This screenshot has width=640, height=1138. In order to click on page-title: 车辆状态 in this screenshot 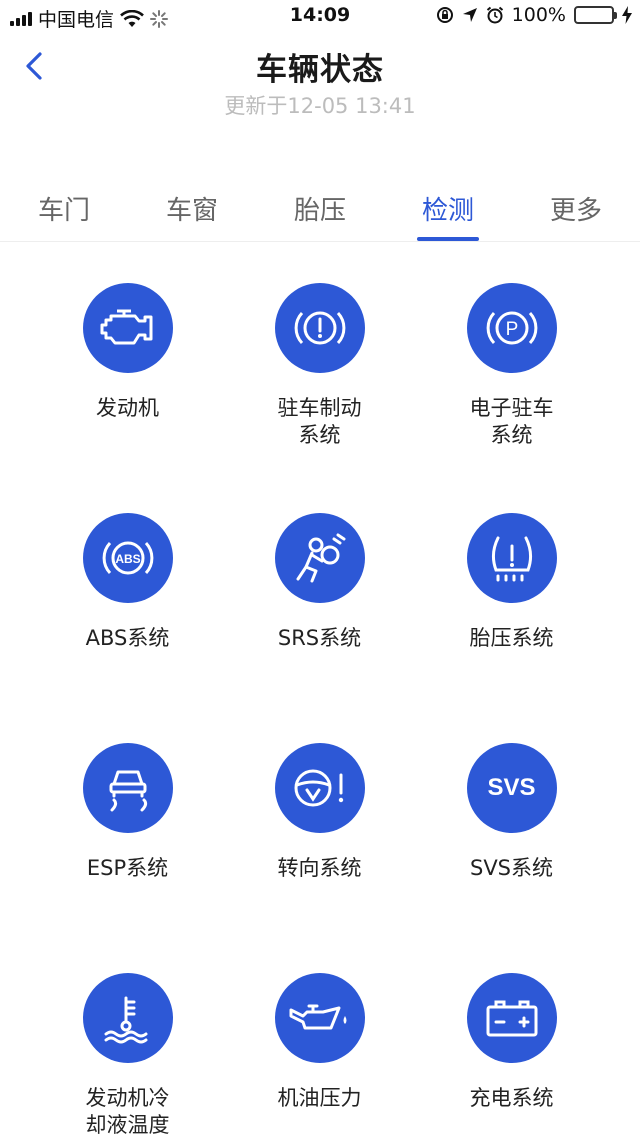, I will do `click(320, 70)`.